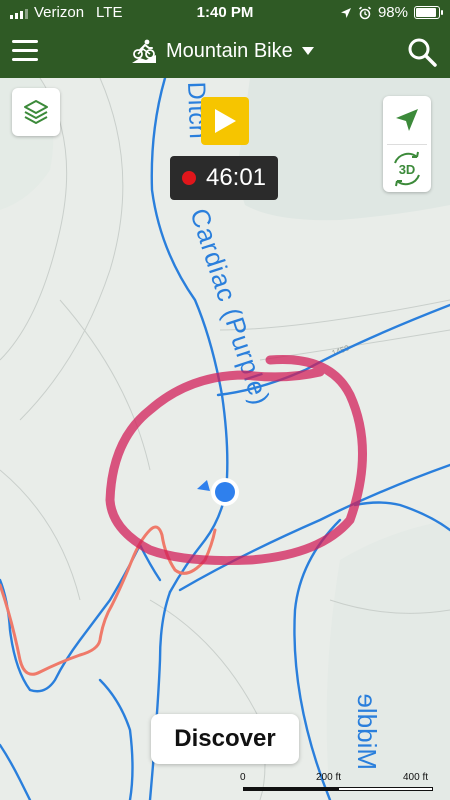  I want to click on play-button, so click(225, 121).